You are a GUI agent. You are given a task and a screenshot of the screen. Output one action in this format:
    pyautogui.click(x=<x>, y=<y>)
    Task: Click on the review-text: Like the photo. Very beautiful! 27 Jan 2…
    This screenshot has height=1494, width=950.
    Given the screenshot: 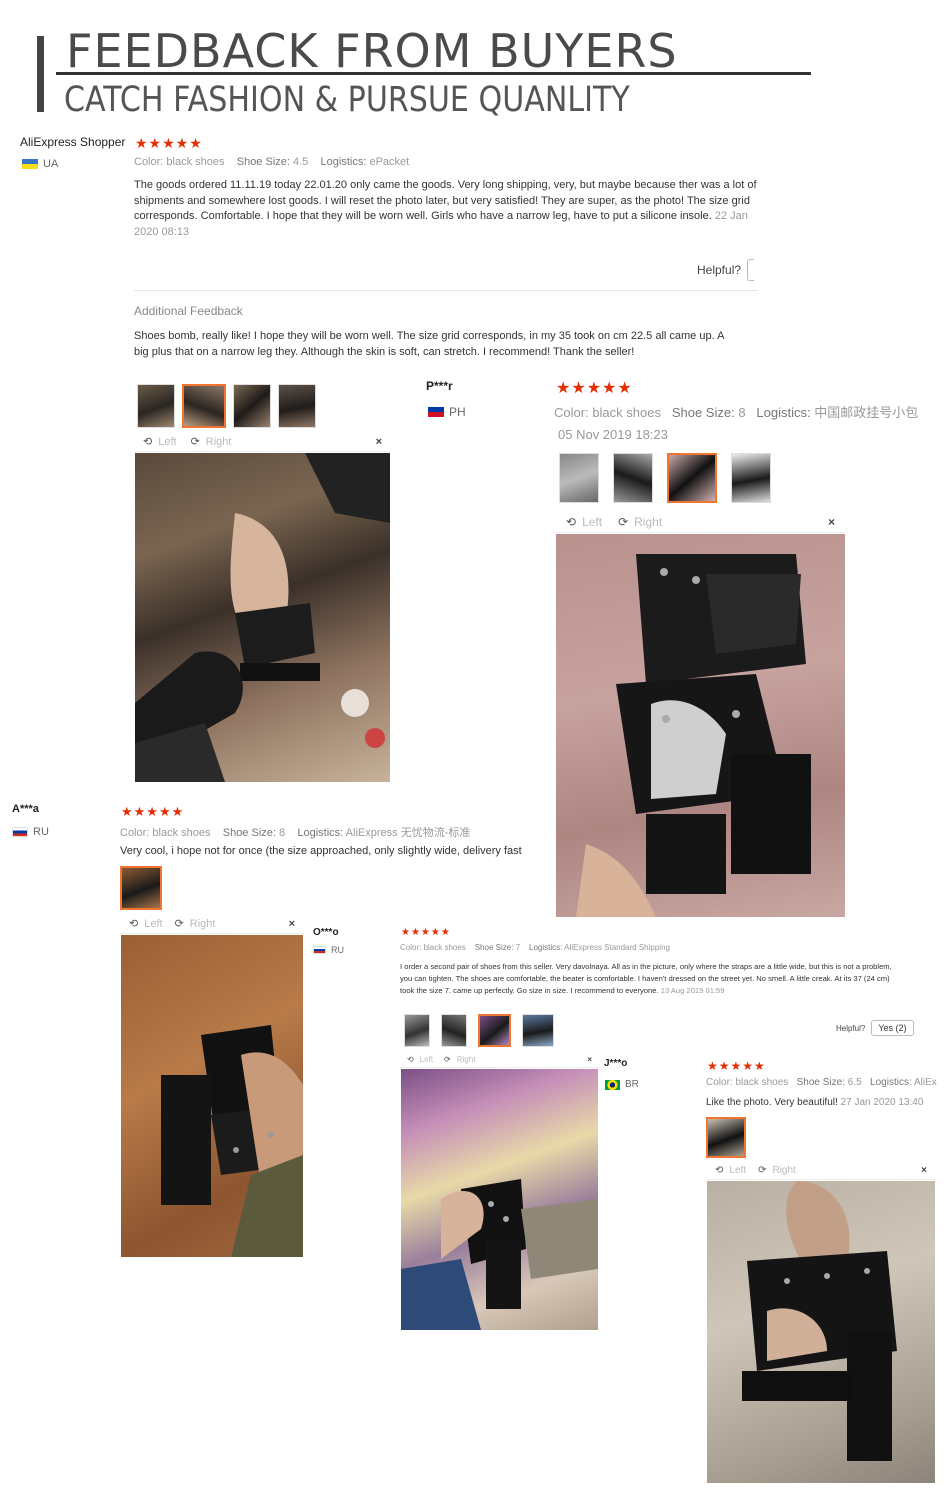 What is the action you would take?
    pyautogui.click(x=815, y=1102)
    